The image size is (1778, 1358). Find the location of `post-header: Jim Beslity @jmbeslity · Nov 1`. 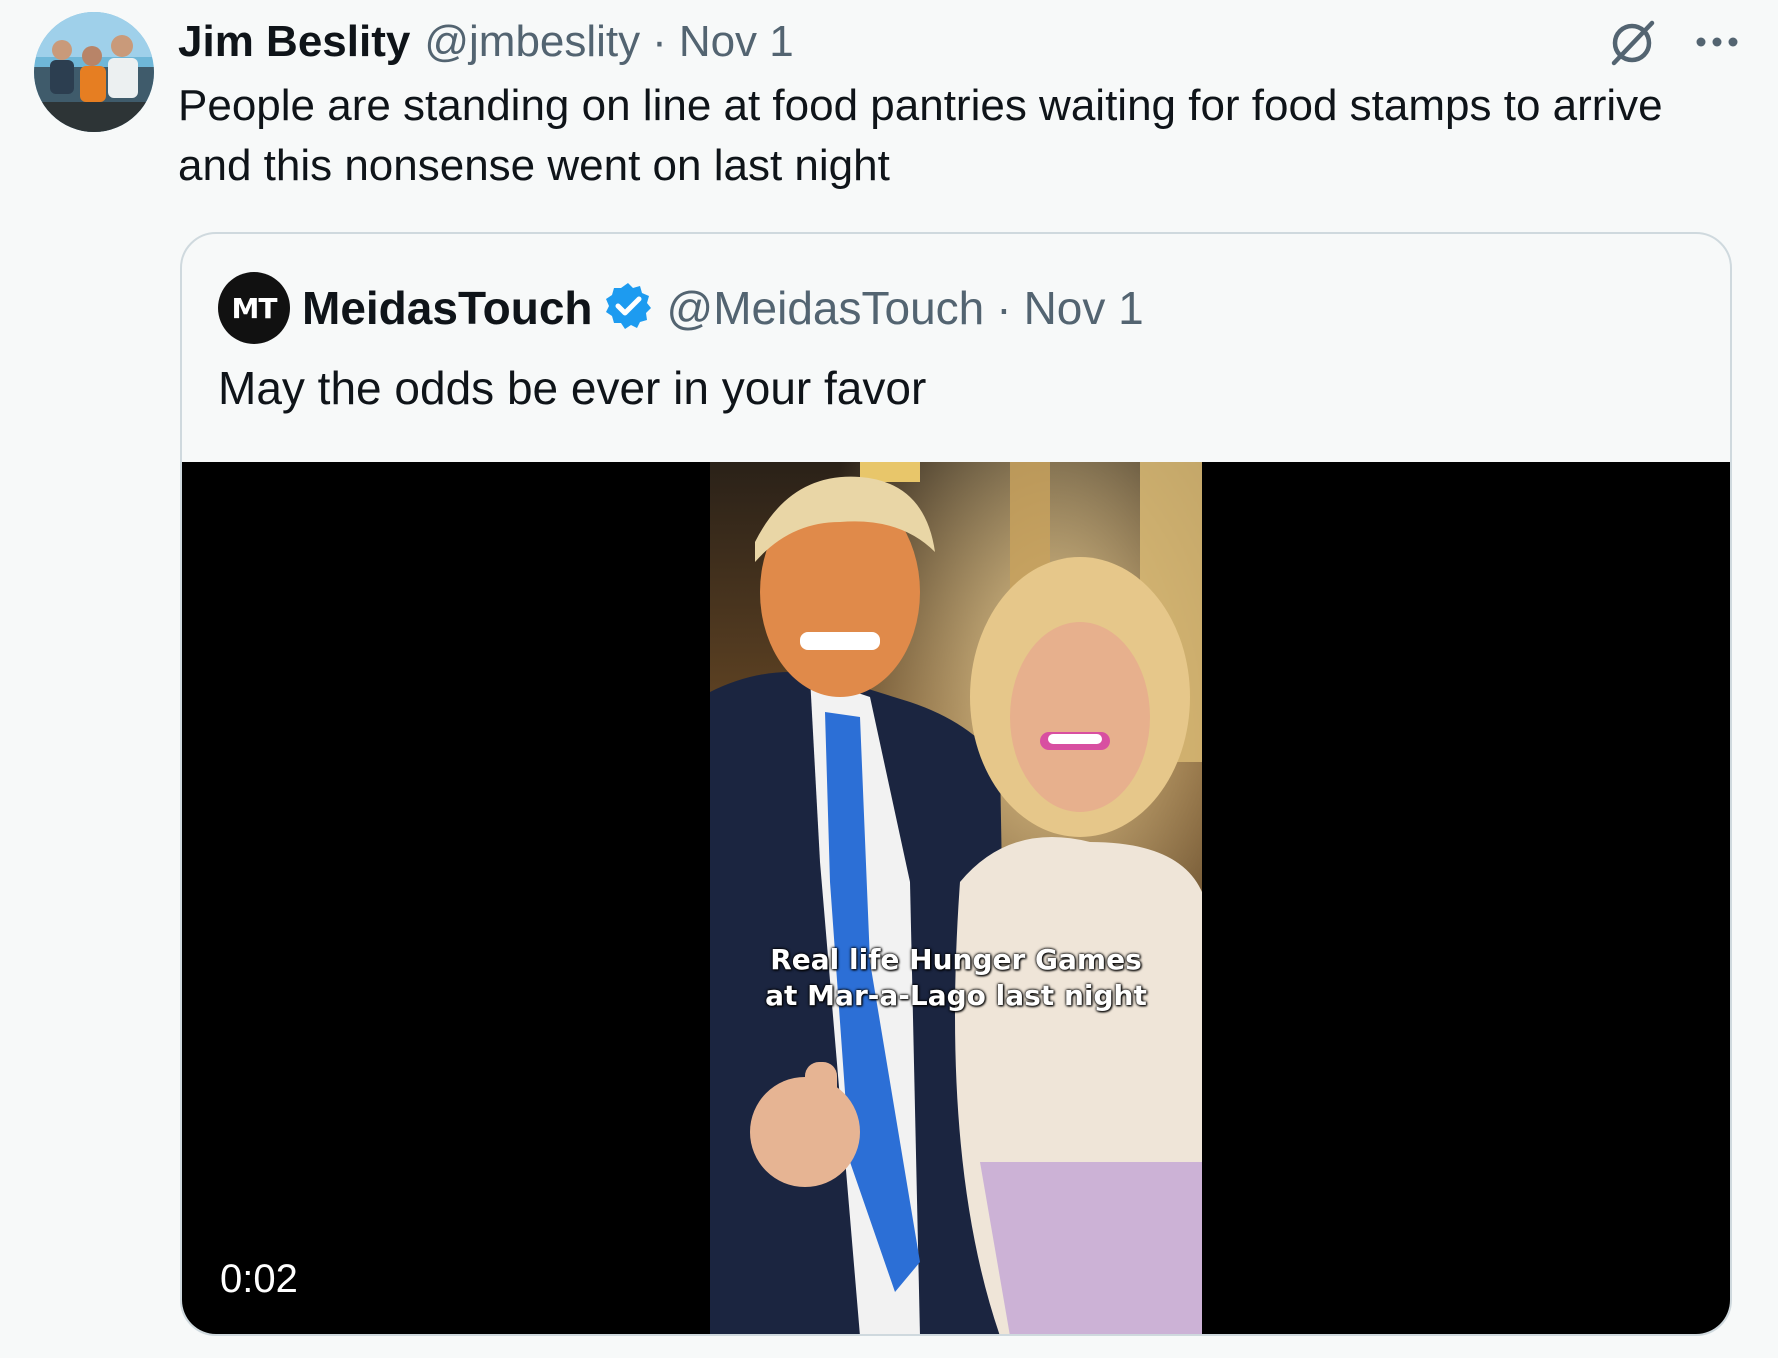

post-header: Jim Beslity @jmbeslity · Nov 1 is located at coordinates (486, 42).